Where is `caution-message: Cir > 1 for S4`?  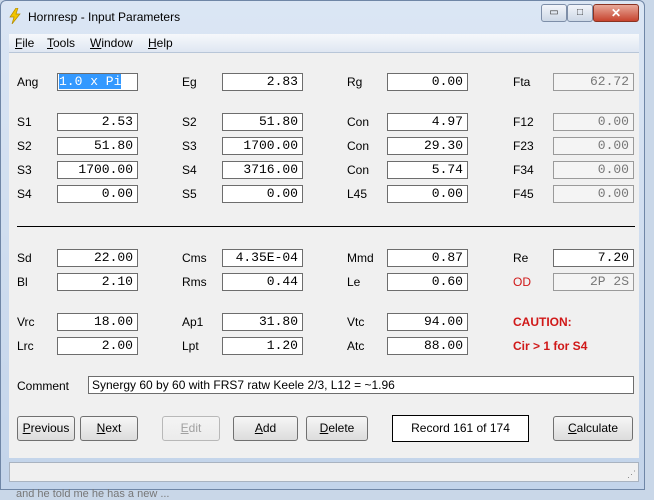 caution-message: Cir > 1 for S4 is located at coordinates (550, 346).